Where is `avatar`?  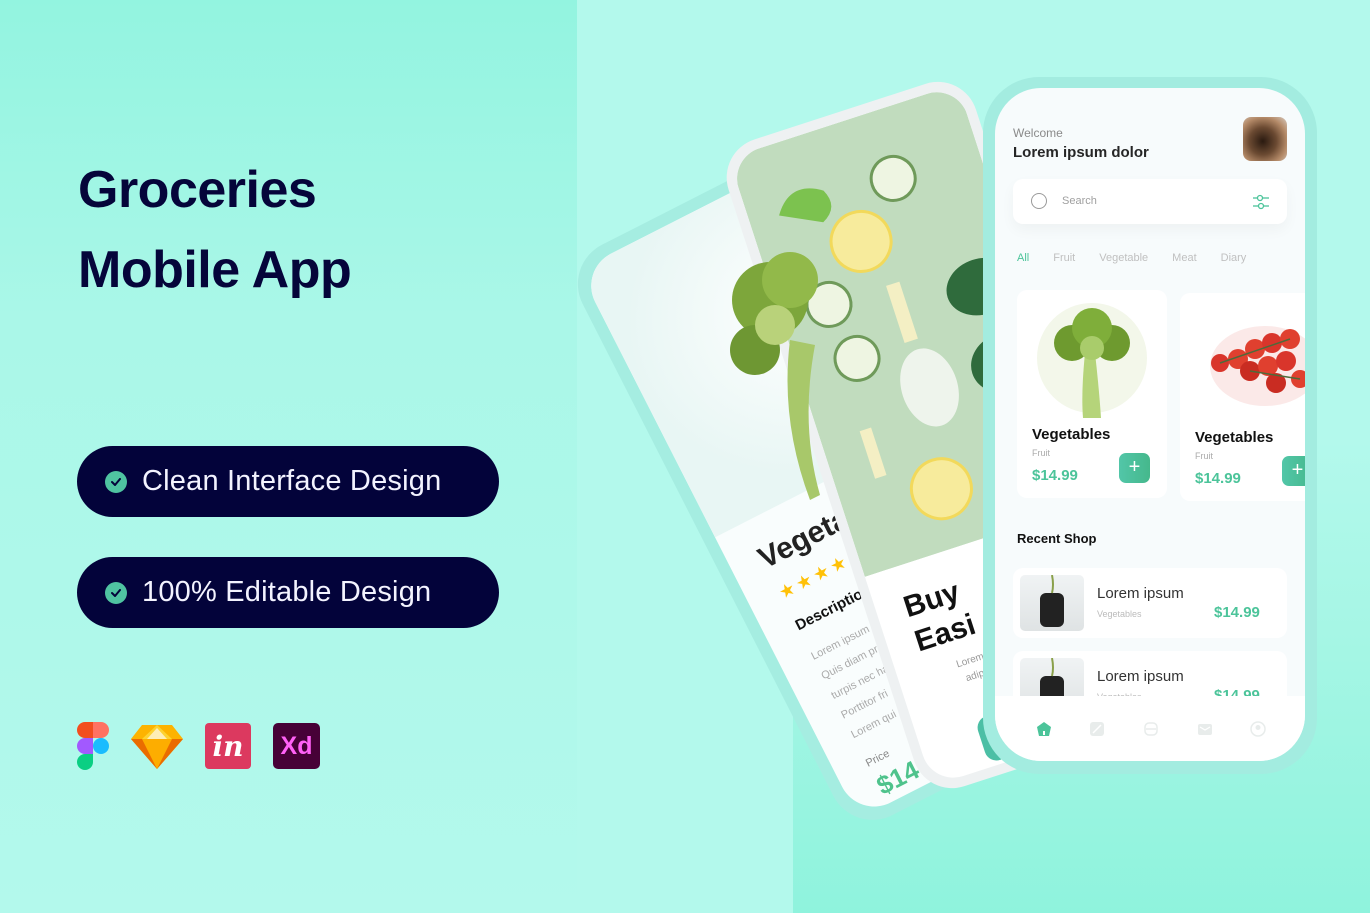 avatar is located at coordinates (1265, 139).